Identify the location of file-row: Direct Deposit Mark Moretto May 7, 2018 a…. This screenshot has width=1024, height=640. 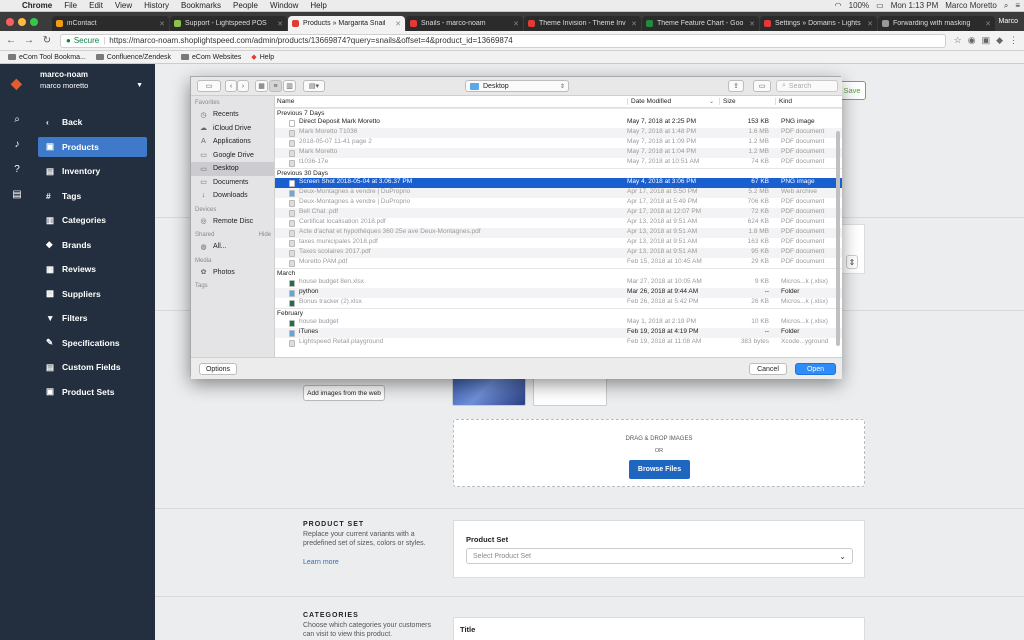
(558, 123).